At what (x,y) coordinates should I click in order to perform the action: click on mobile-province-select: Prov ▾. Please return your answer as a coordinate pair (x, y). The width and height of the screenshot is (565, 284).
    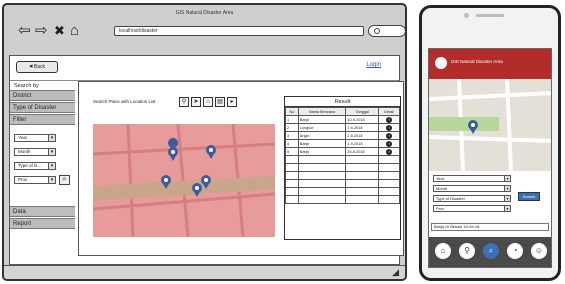
    Looking at the image, I should click on (472, 208).